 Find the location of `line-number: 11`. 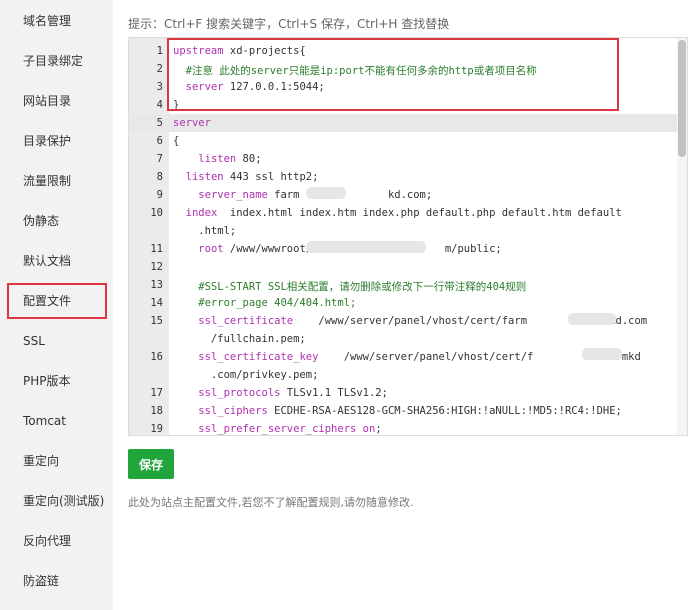

line-number: 11 is located at coordinates (156, 249).